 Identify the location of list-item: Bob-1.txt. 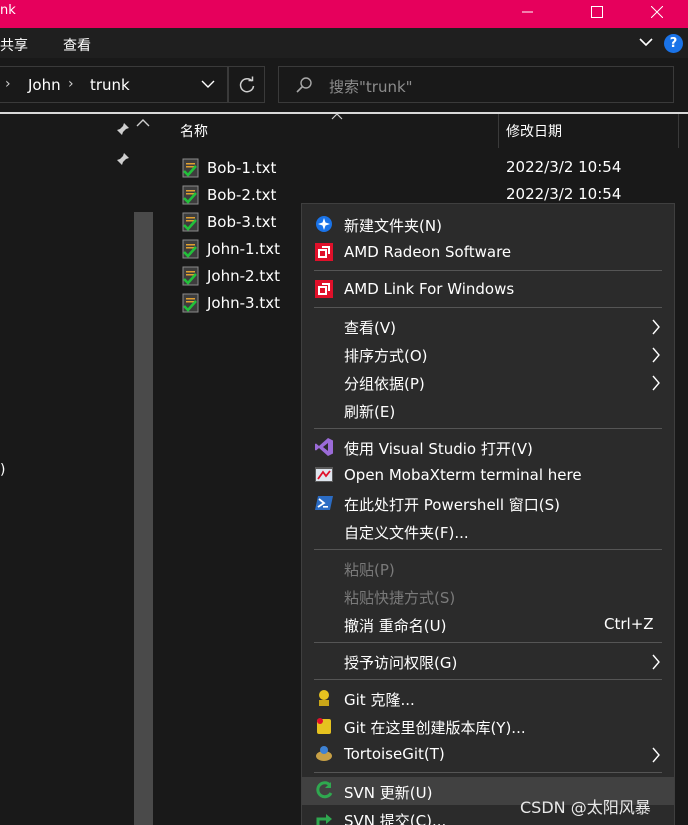
(228, 168).